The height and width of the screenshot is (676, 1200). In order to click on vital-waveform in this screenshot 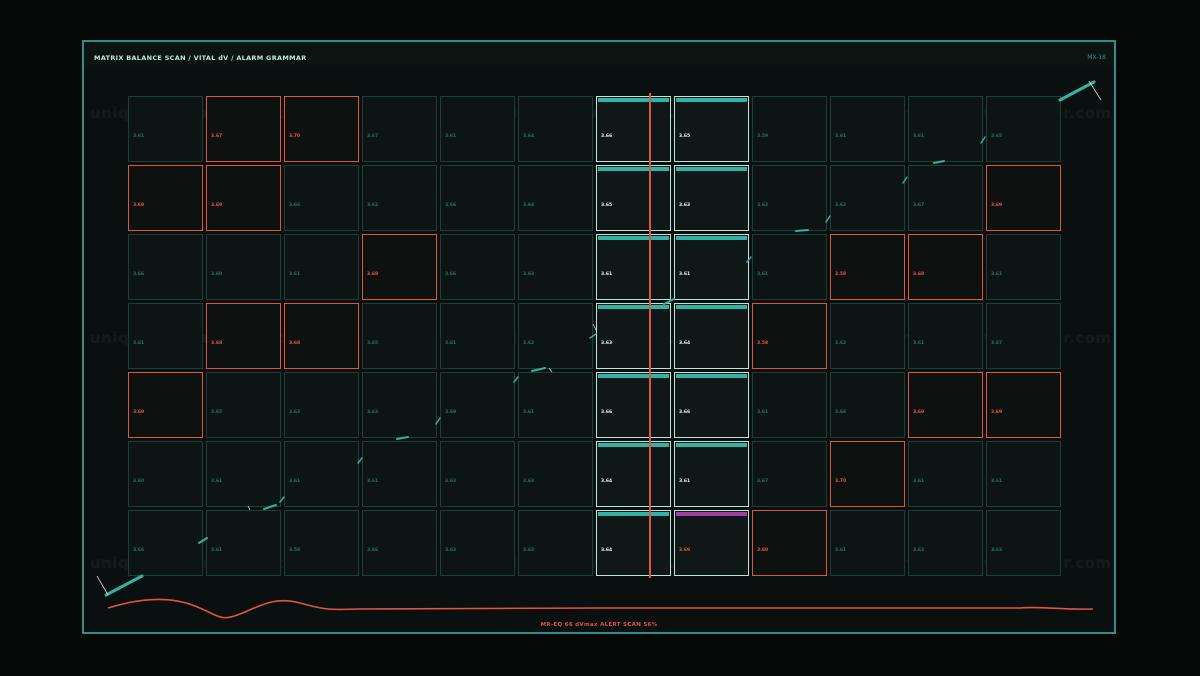, I will do `click(600, 608)`.